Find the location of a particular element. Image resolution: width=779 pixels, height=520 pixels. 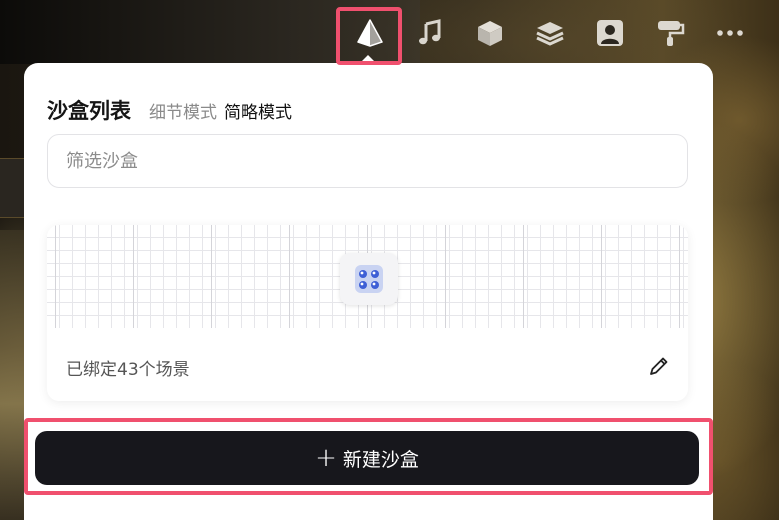

layers-button is located at coordinates (550, 33).